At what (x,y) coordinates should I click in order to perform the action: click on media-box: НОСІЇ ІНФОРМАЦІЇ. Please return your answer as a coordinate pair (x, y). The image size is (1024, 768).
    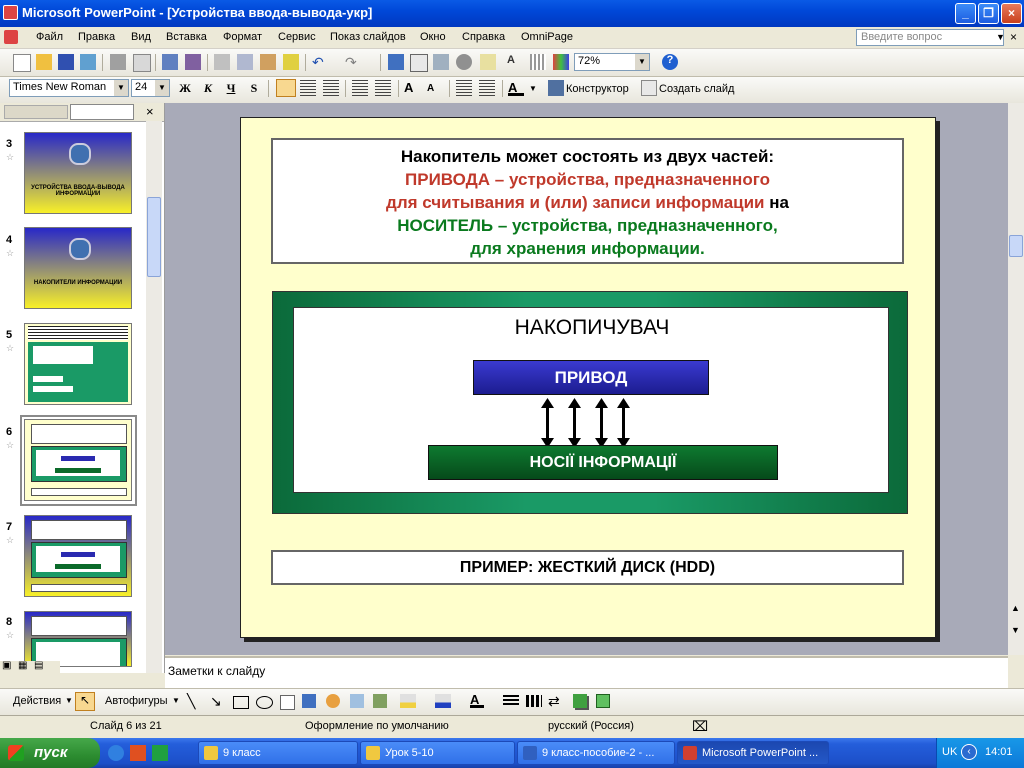
    Looking at the image, I should click on (603, 462).